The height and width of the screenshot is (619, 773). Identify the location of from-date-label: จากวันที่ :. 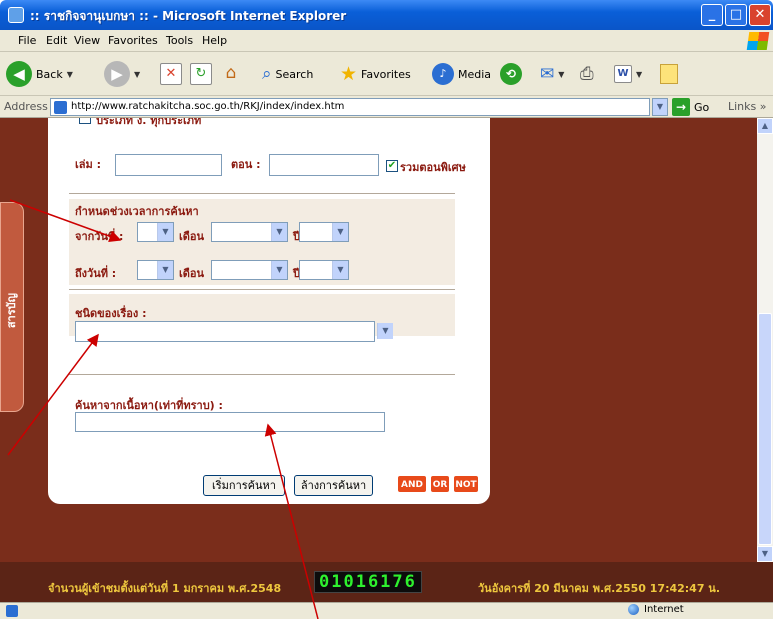
(99, 236).